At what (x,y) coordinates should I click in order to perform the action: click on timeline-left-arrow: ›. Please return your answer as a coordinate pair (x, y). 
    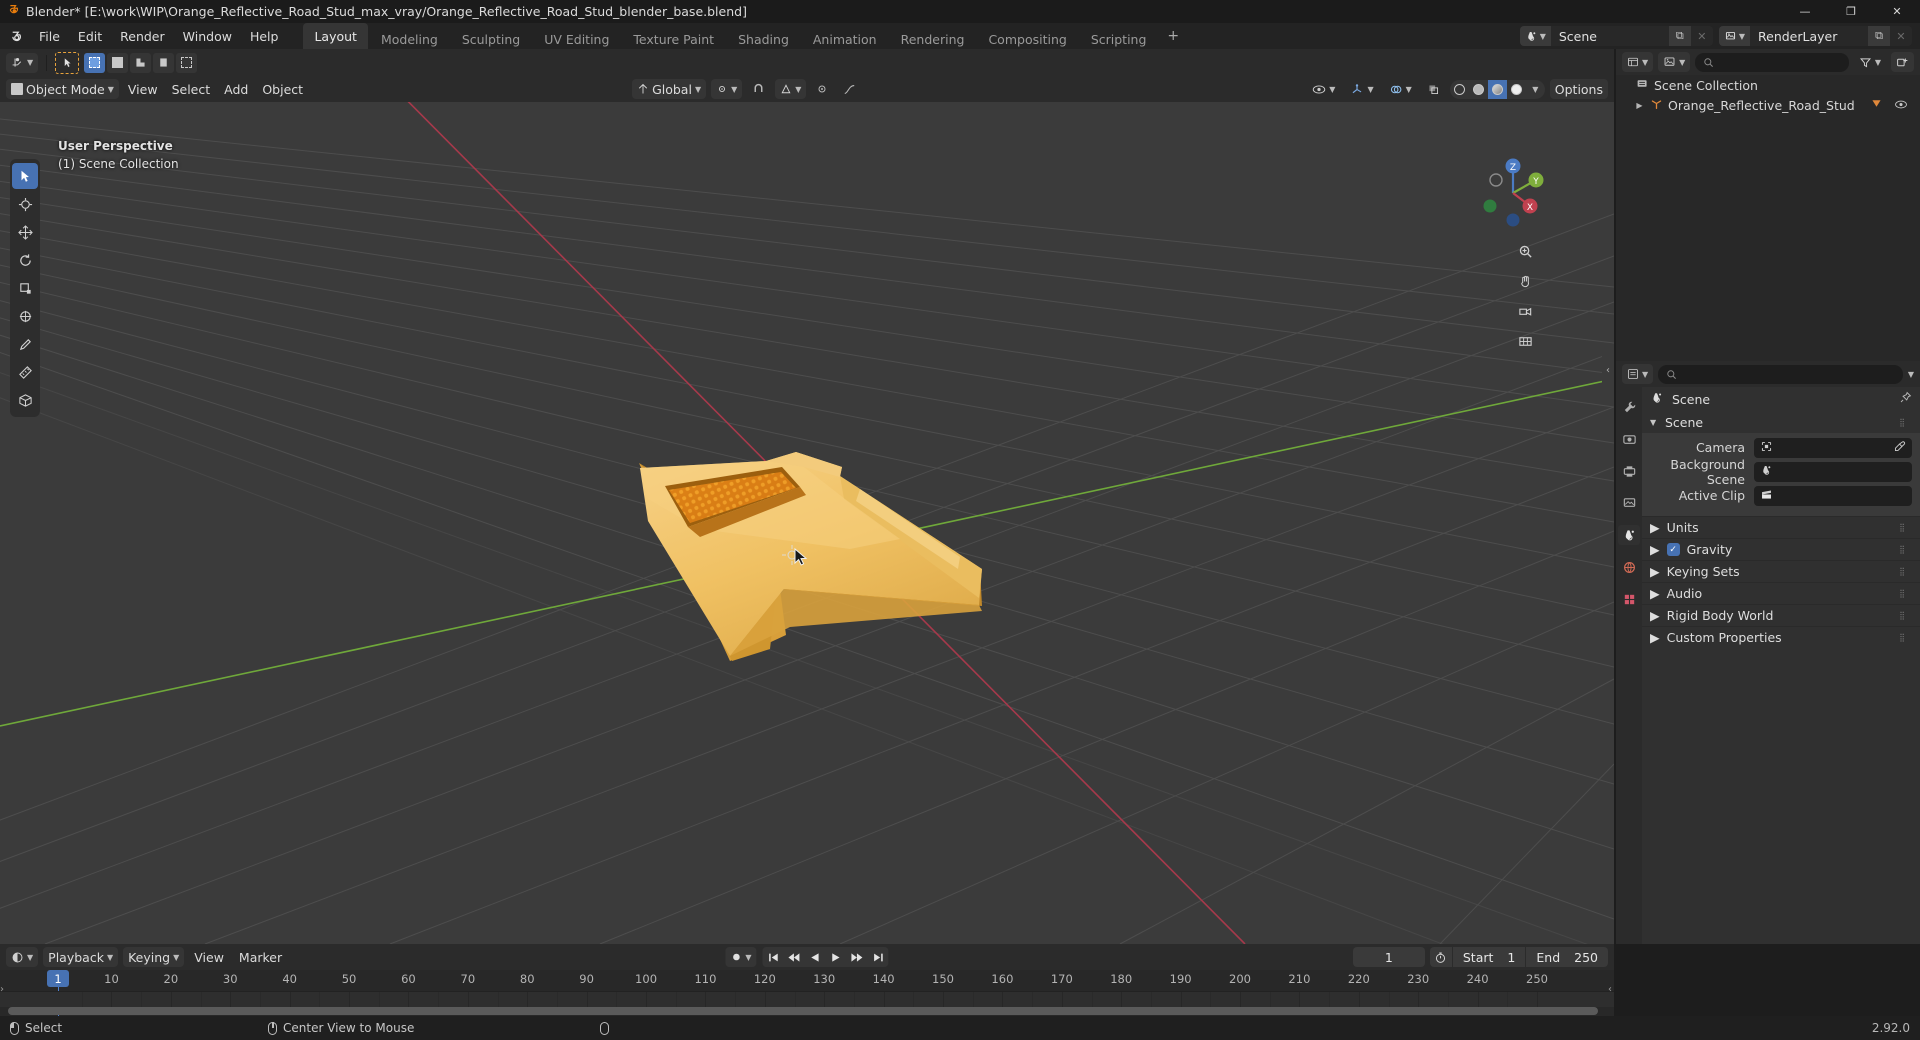
    Looking at the image, I should click on (2, 989).